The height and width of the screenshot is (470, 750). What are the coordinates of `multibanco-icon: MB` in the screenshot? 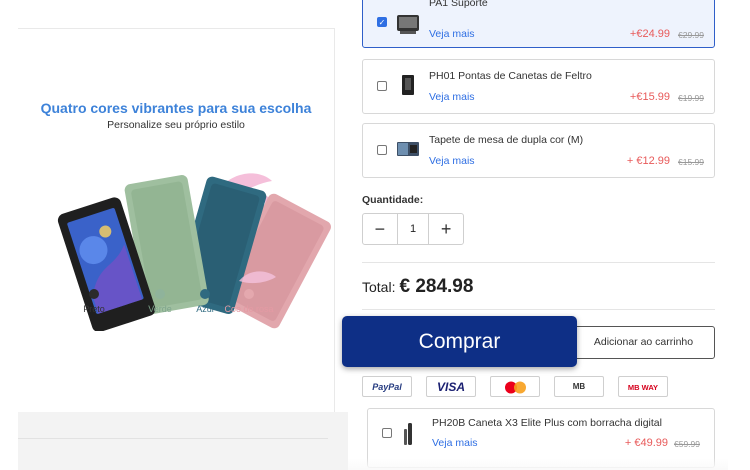 It's located at (579, 386).